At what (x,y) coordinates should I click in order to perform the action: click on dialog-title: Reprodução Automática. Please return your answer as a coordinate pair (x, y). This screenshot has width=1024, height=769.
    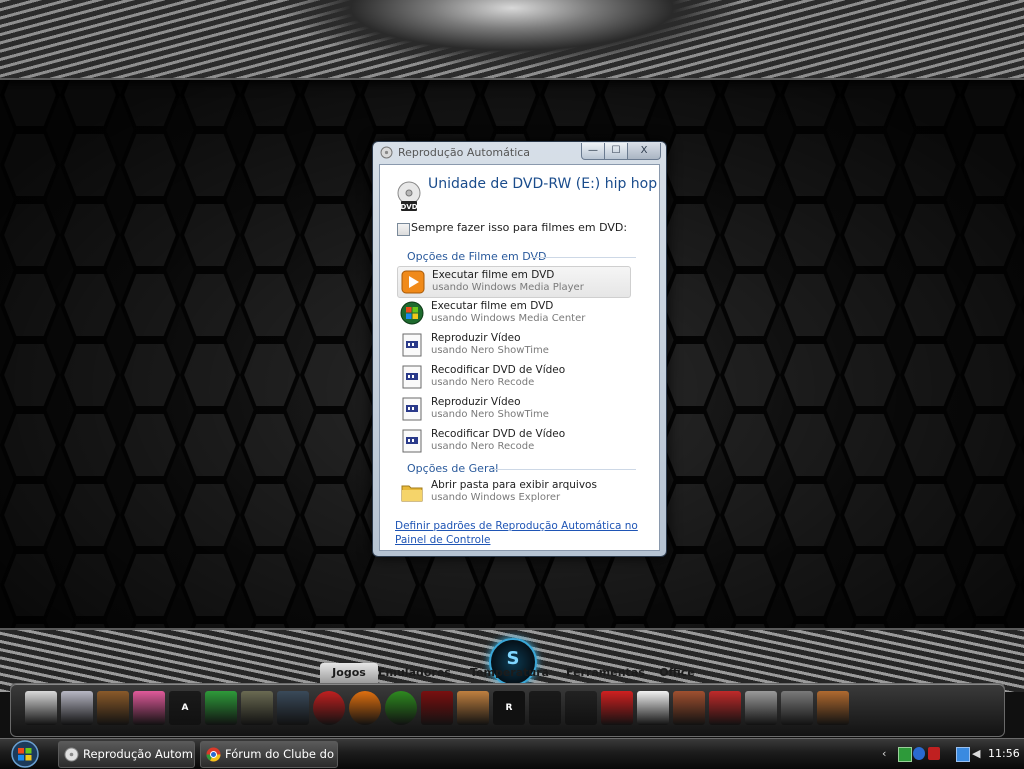
    Looking at the image, I should click on (464, 152).